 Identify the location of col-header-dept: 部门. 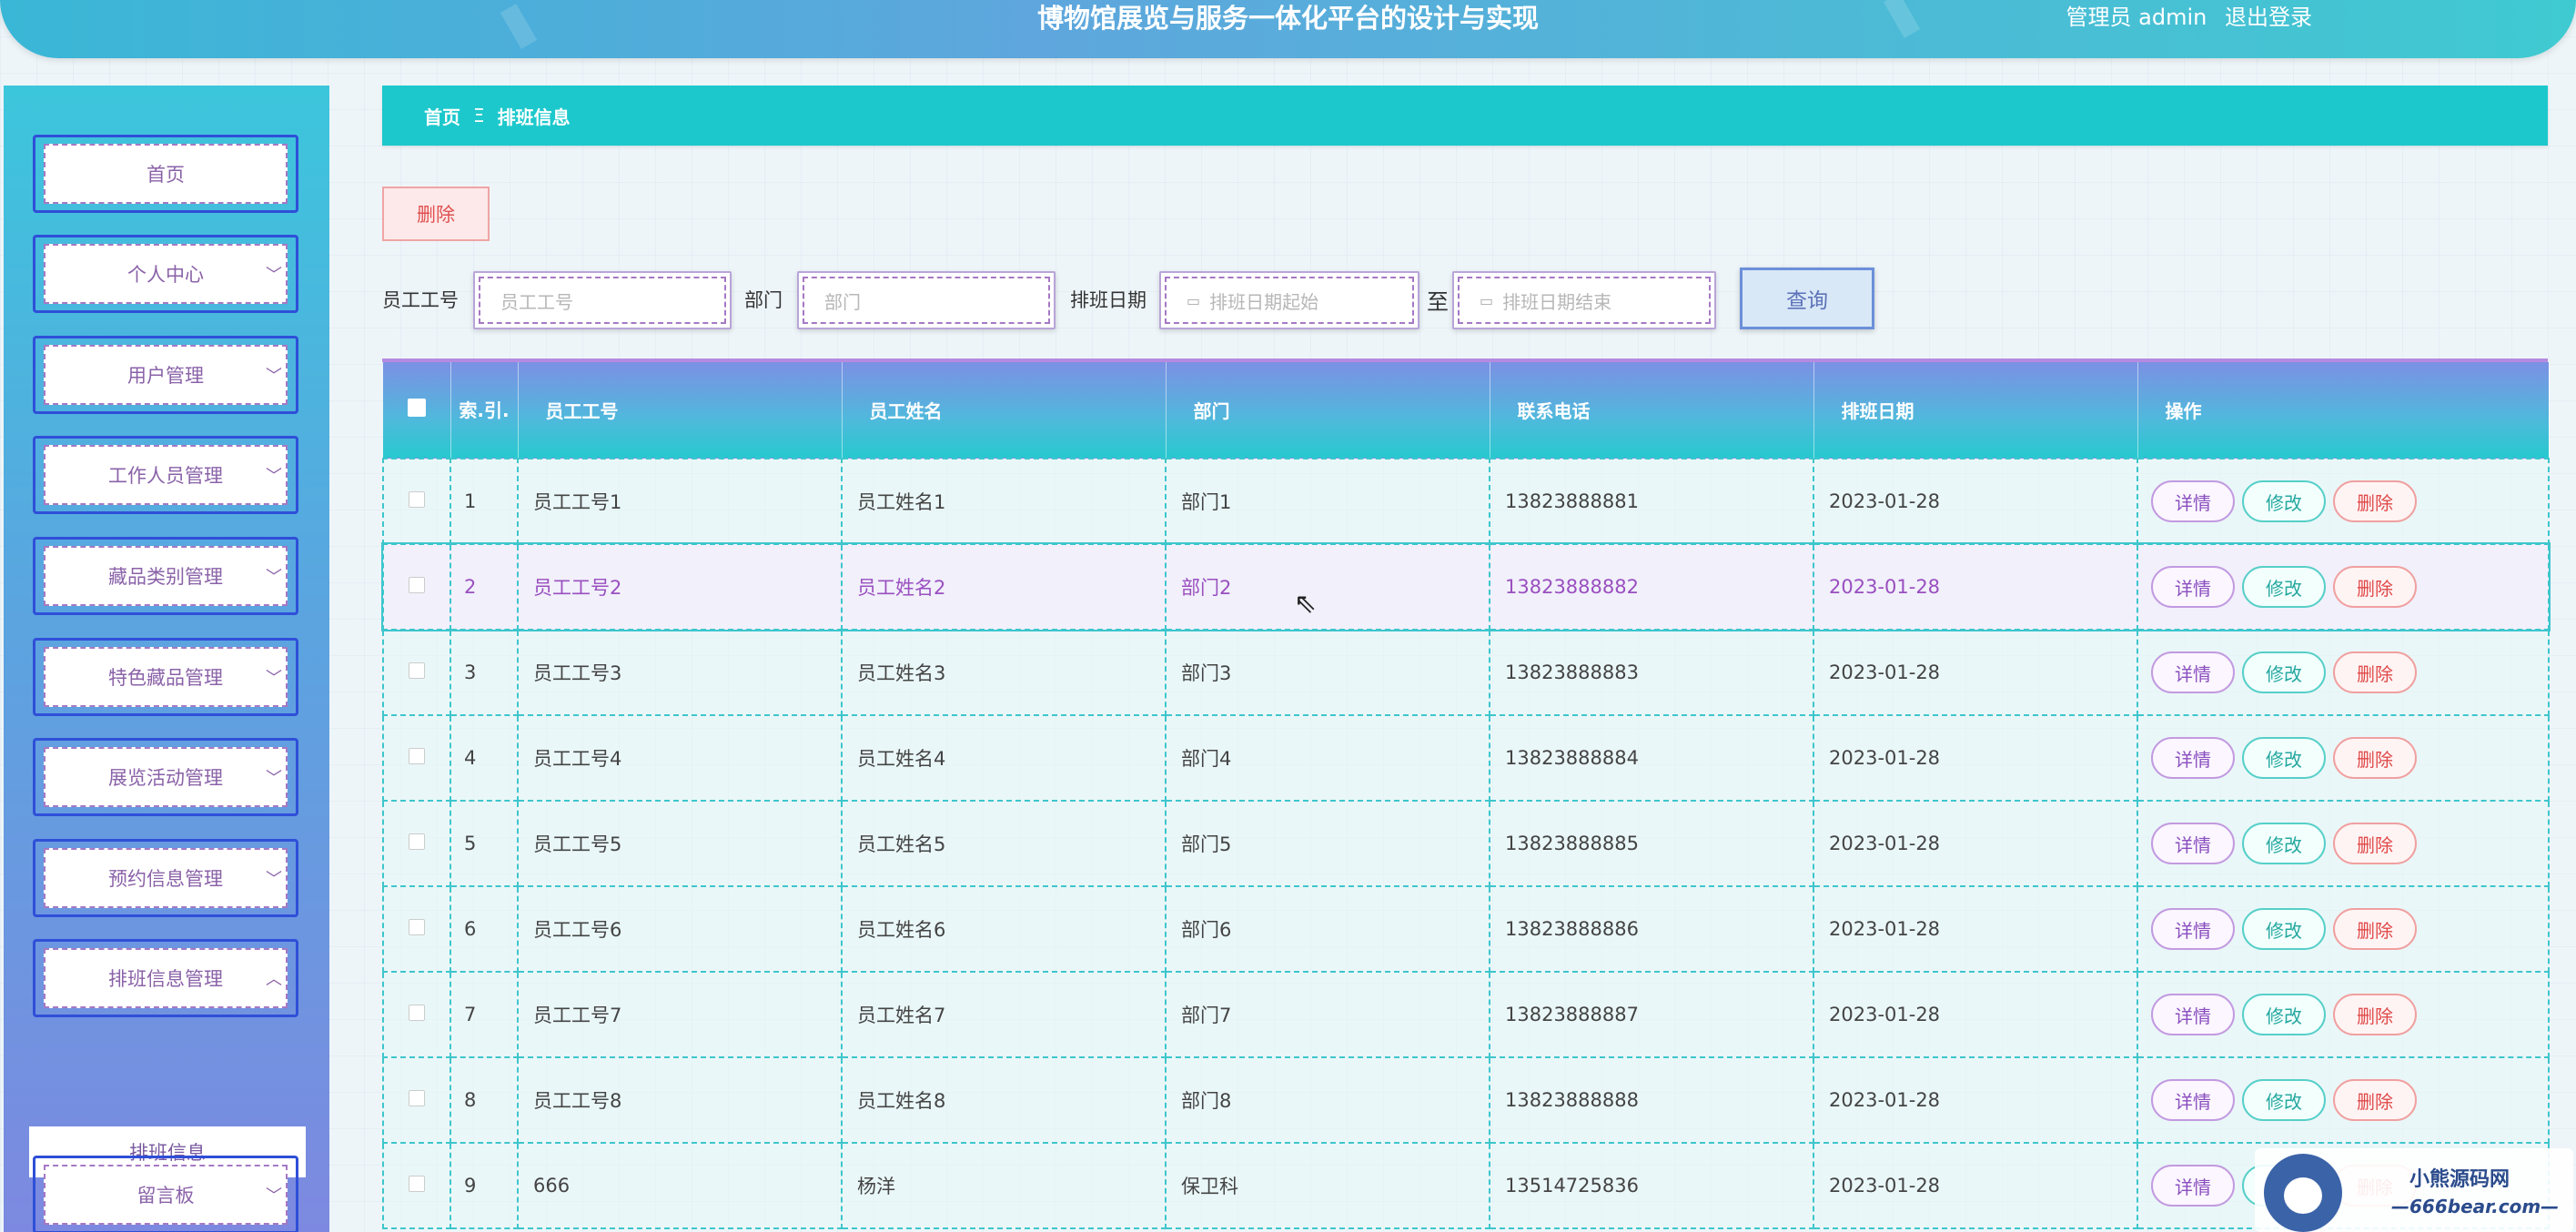
(1328, 410).